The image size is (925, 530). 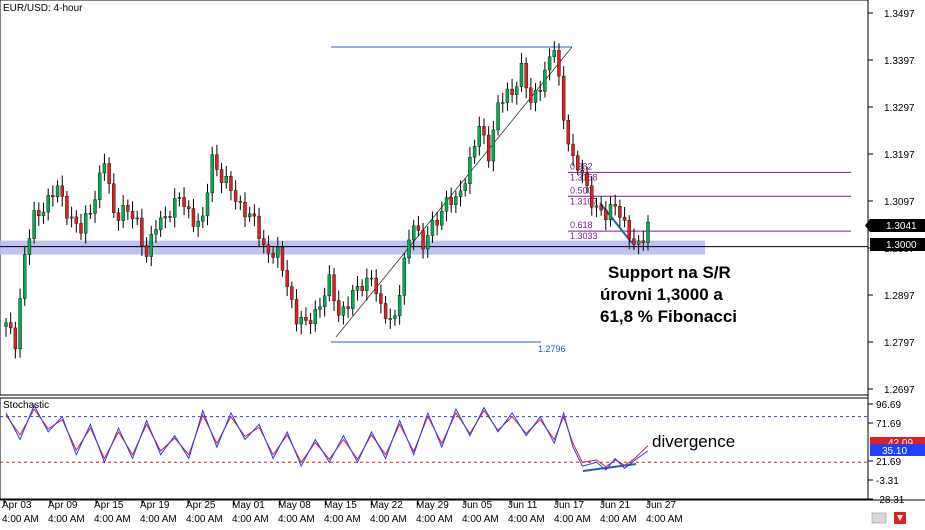 I want to click on time-axis-label: Apr 09, so click(x=63, y=505).